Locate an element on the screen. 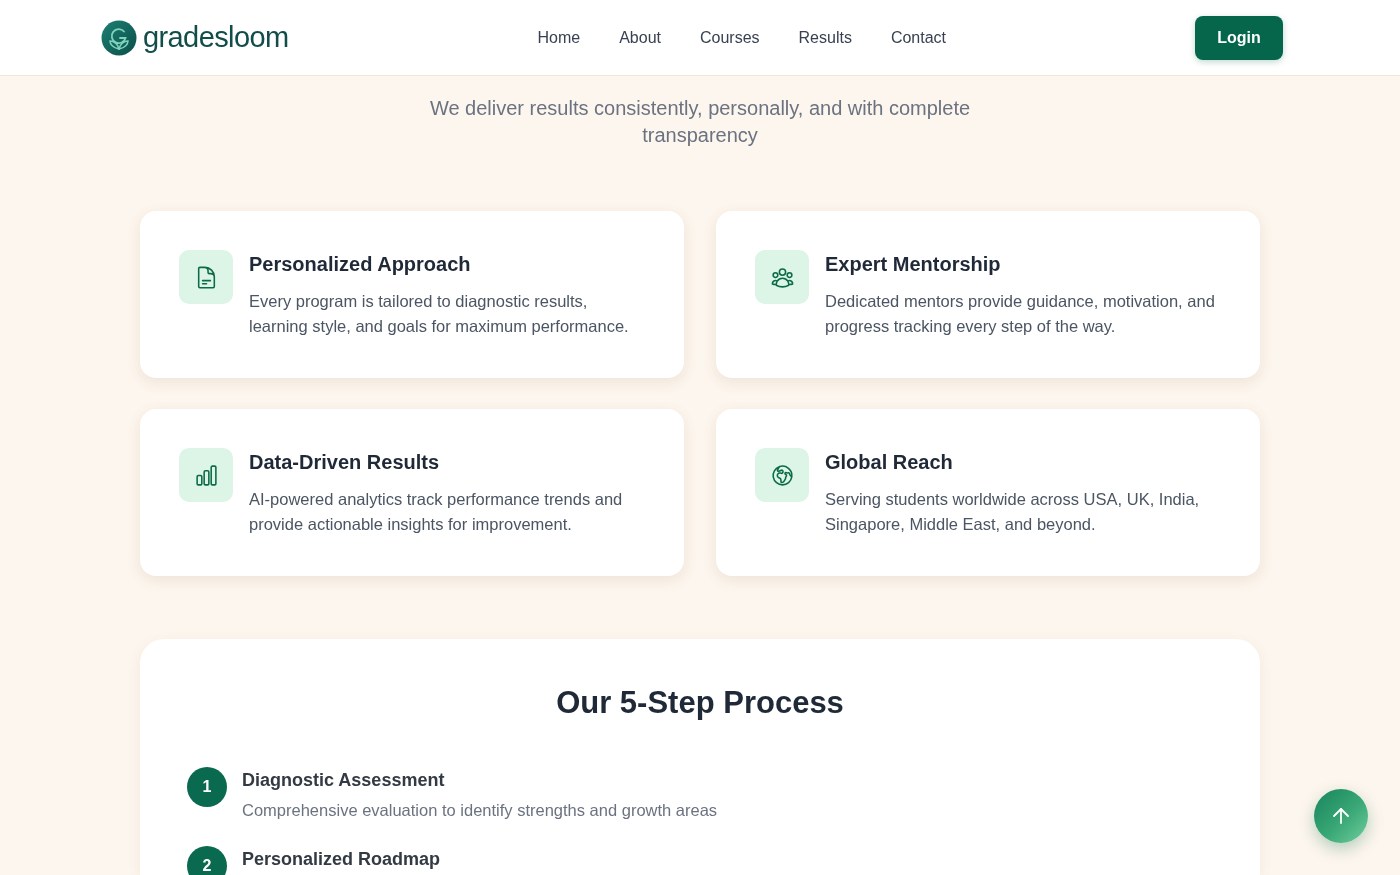  feature-description: Serving students worldwide across USA, UK, India, Singapore, Middle East, and beyond. is located at coordinates (1013, 512).